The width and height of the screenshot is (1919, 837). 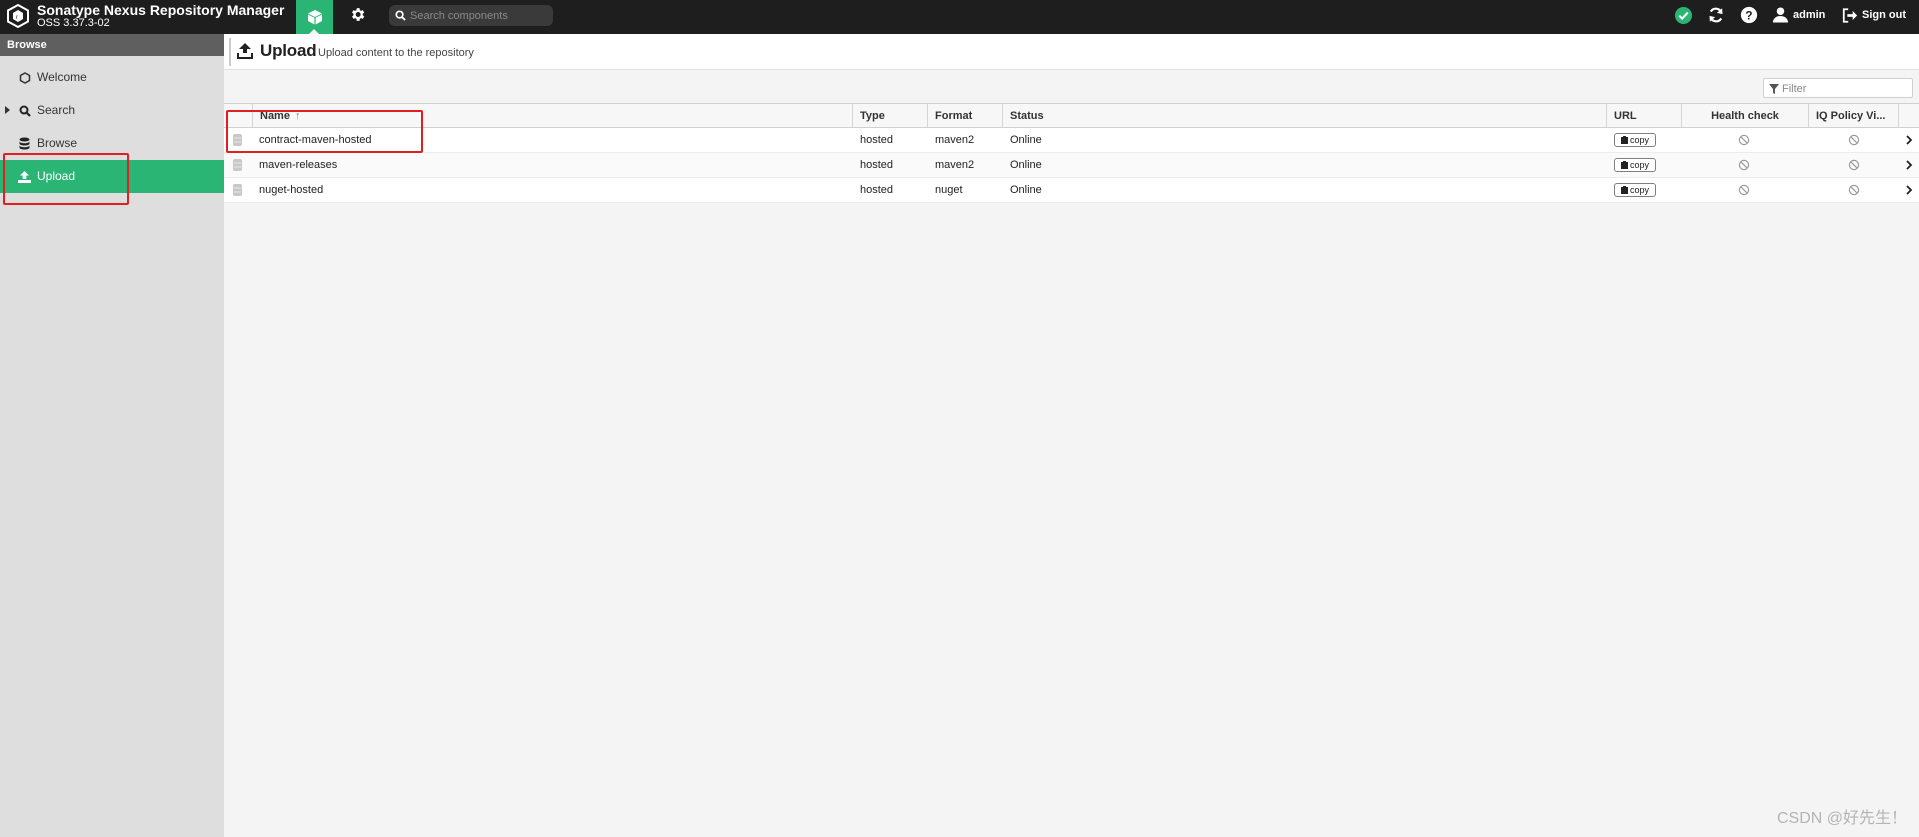 I want to click on filter-box, so click(x=1838, y=88).